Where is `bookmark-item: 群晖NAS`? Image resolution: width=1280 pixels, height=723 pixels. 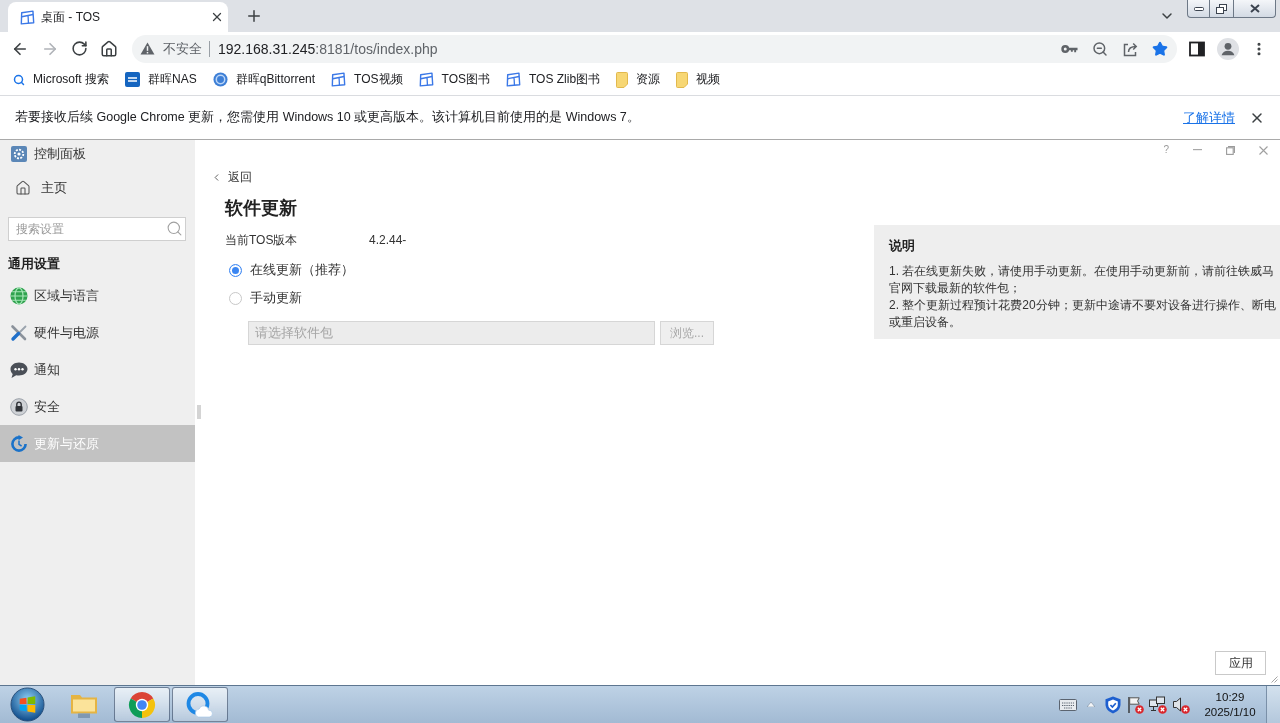
bookmark-item: 群晖NAS is located at coordinates (161, 79).